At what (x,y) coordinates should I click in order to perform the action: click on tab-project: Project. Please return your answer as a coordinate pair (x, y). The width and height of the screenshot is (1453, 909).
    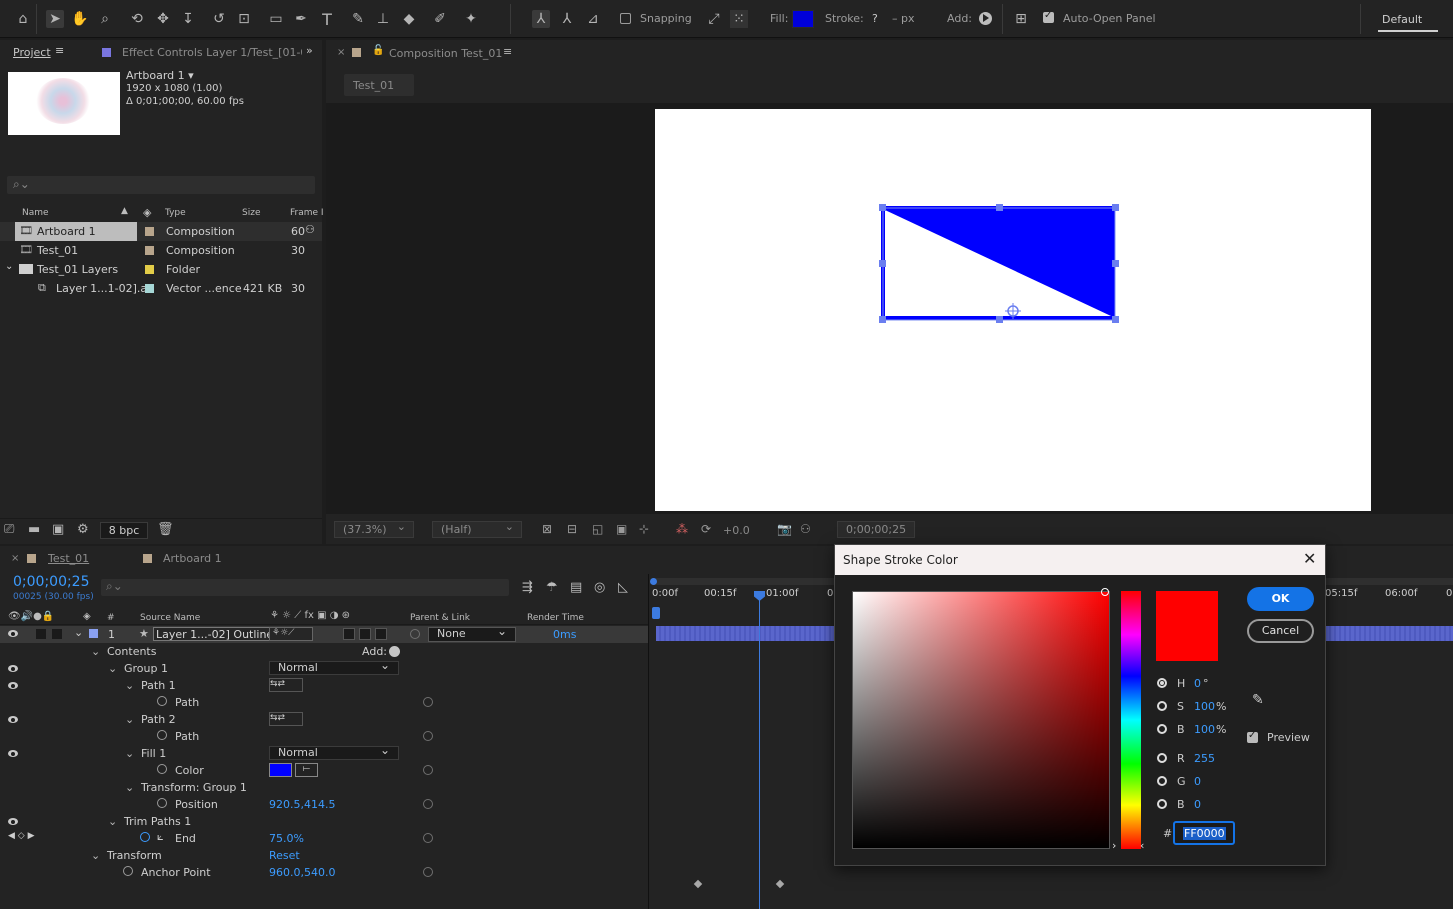
    Looking at the image, I should click on (32, 52).